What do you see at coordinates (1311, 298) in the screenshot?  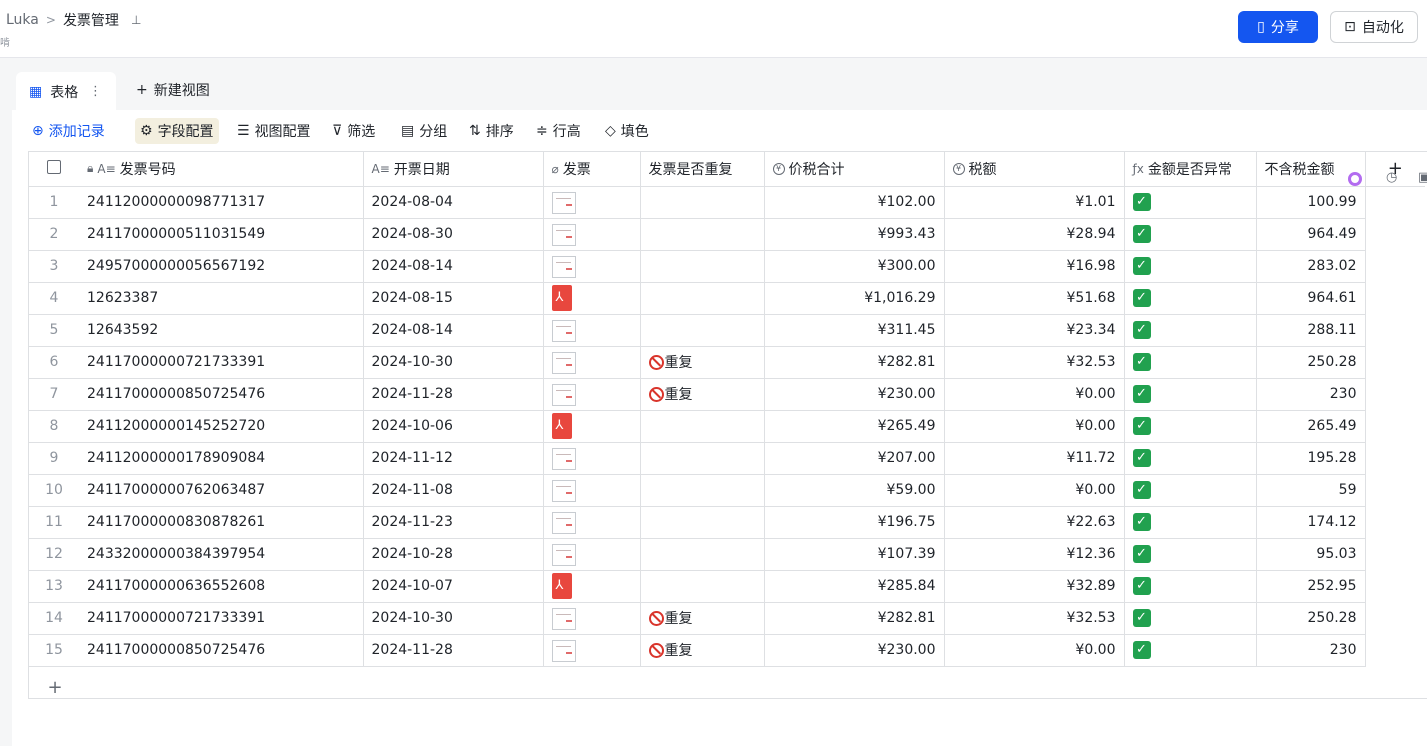 I see `cell-net: 964.61` at bounding box center [1311, 298].